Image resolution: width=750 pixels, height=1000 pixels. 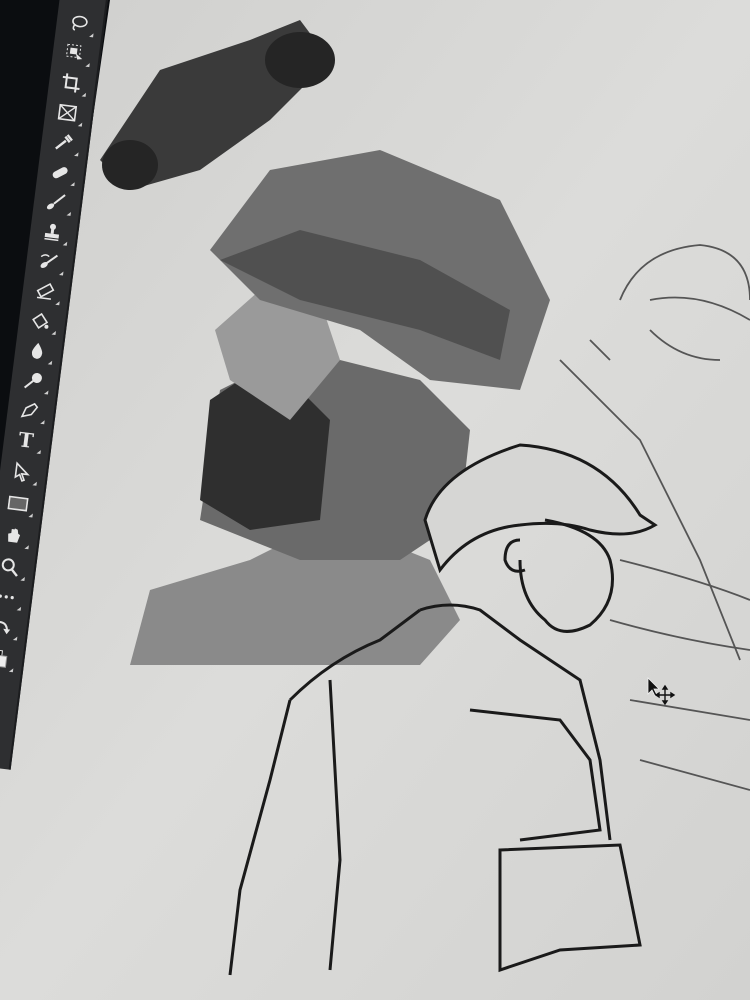 I want to click on dodge-icon, so click(x=33, y=380).